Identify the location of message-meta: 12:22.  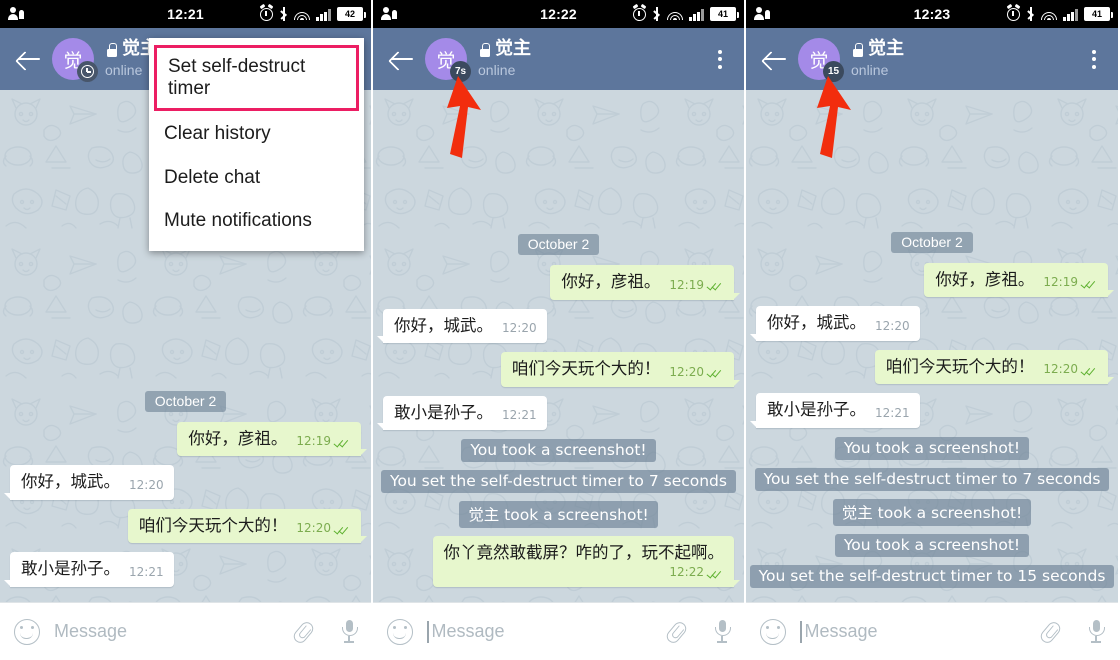
(696, 572).